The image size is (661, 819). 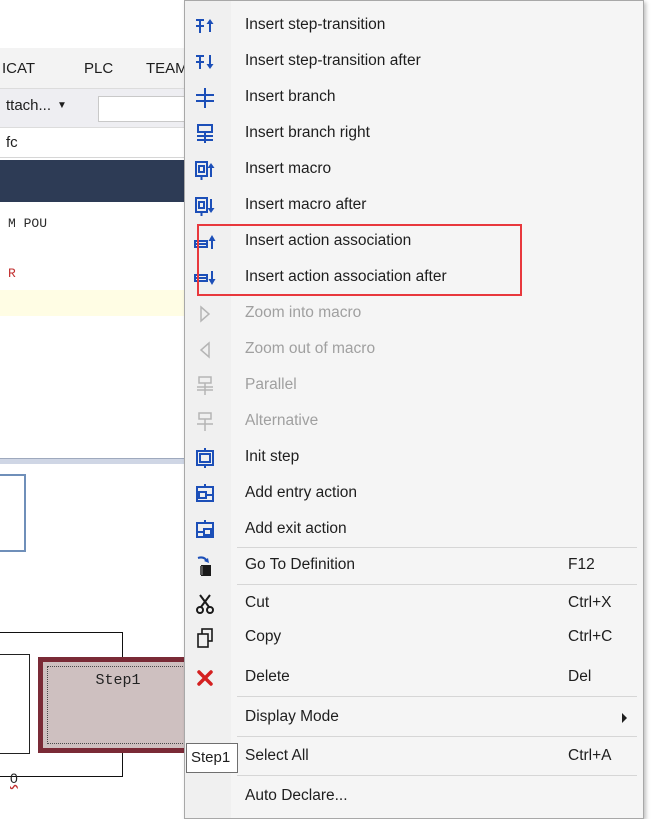 I want to click on cut-icon, so click(x=205, y=604).